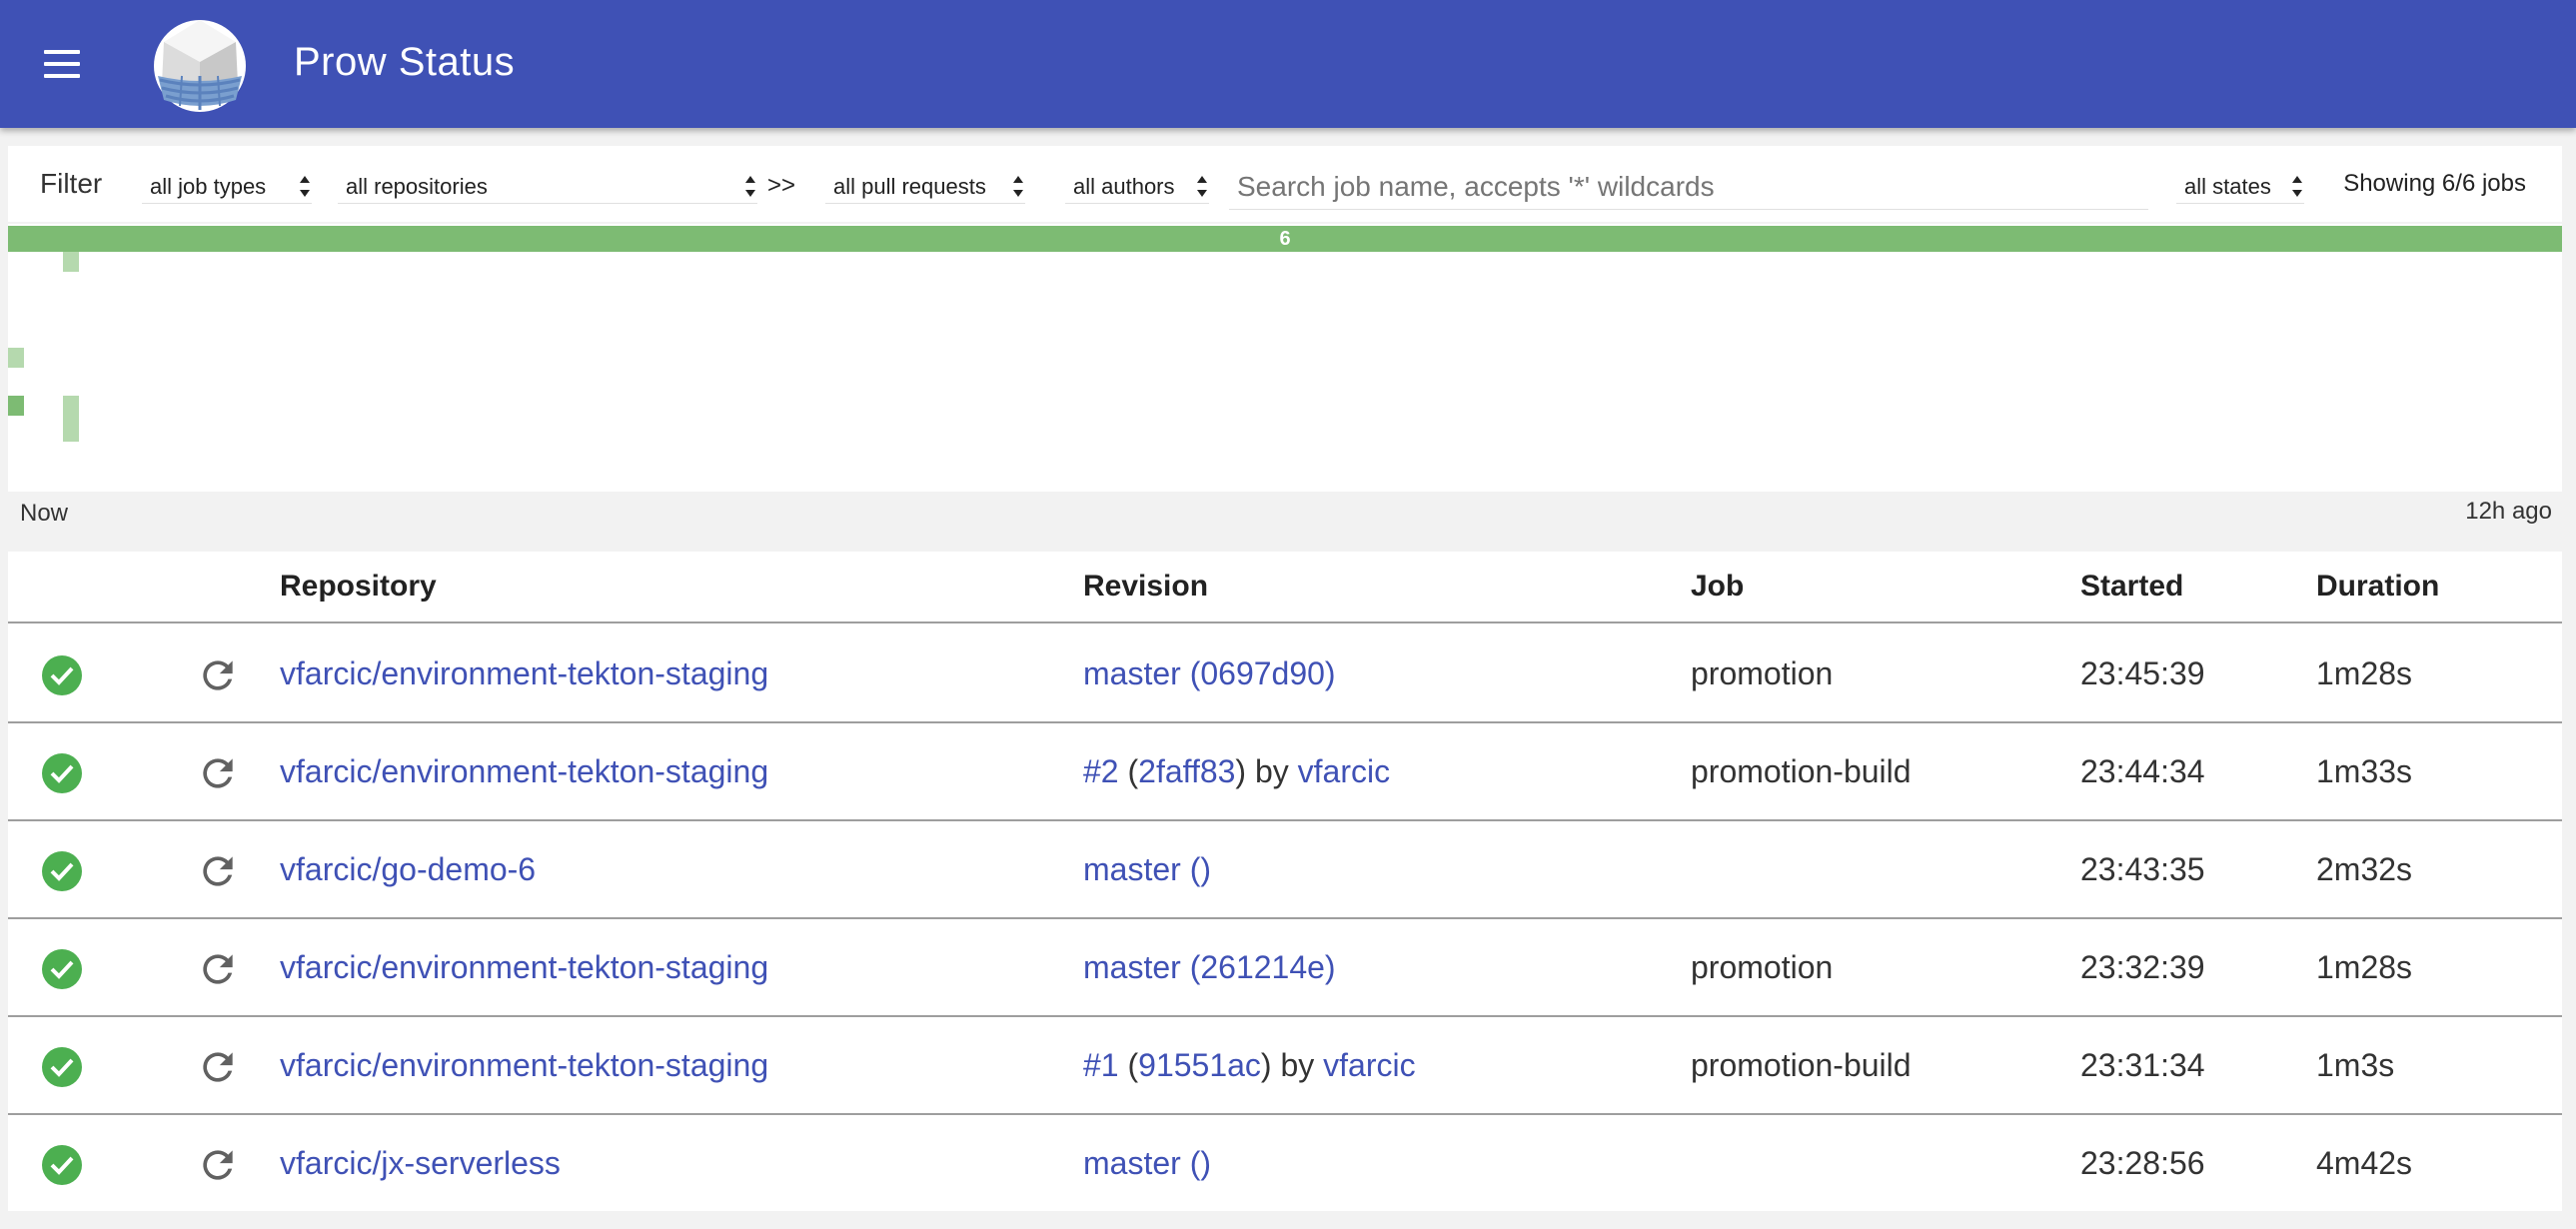 The image size is (2576, 1229). I want to click on job-type-select: all job types, so click(227, 187).